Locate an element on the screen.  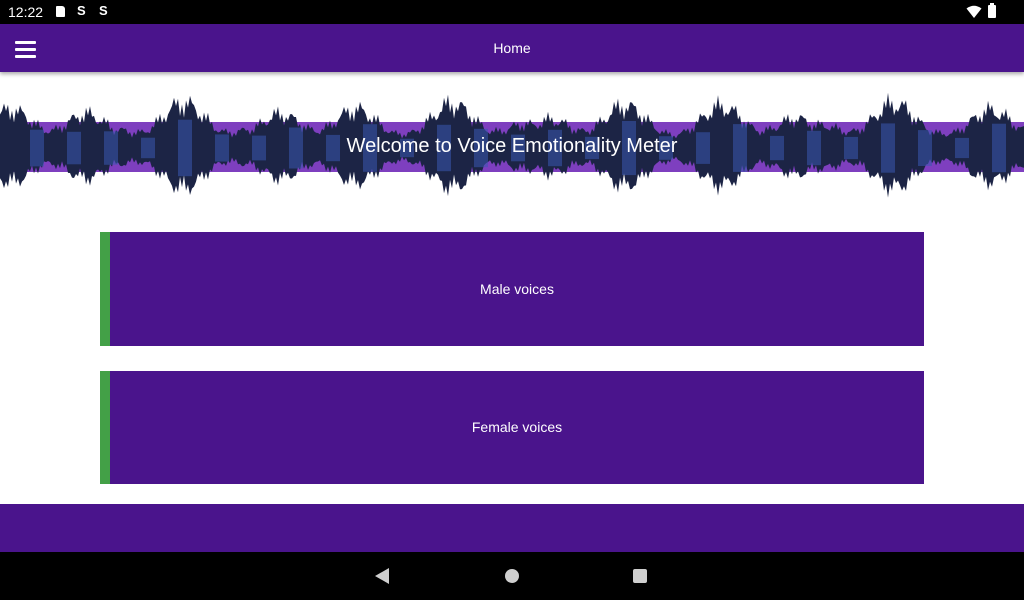
status-time: 12:22 is located at coordinates (26, 12).